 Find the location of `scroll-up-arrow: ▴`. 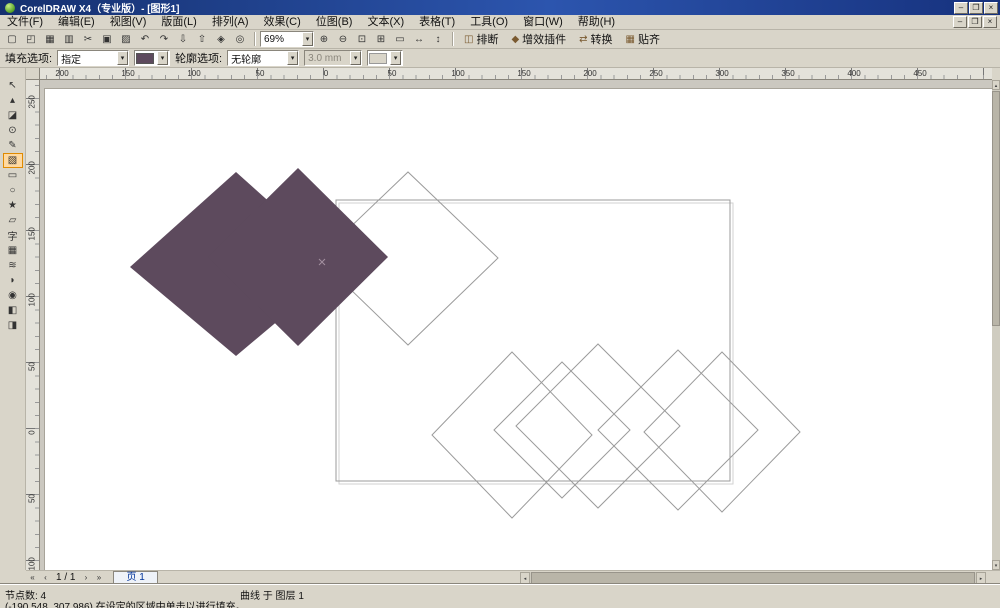

scroll-up-arrow: ▴ is located at coordinates (996, 85).